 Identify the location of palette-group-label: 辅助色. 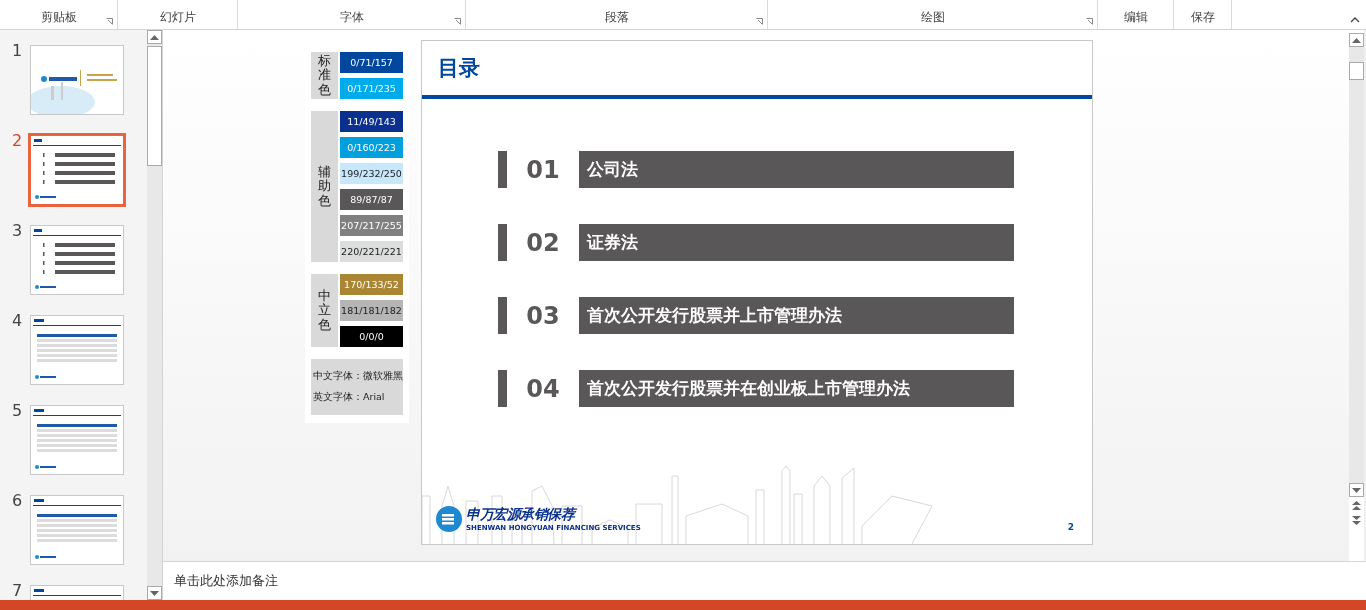
(324, 186).